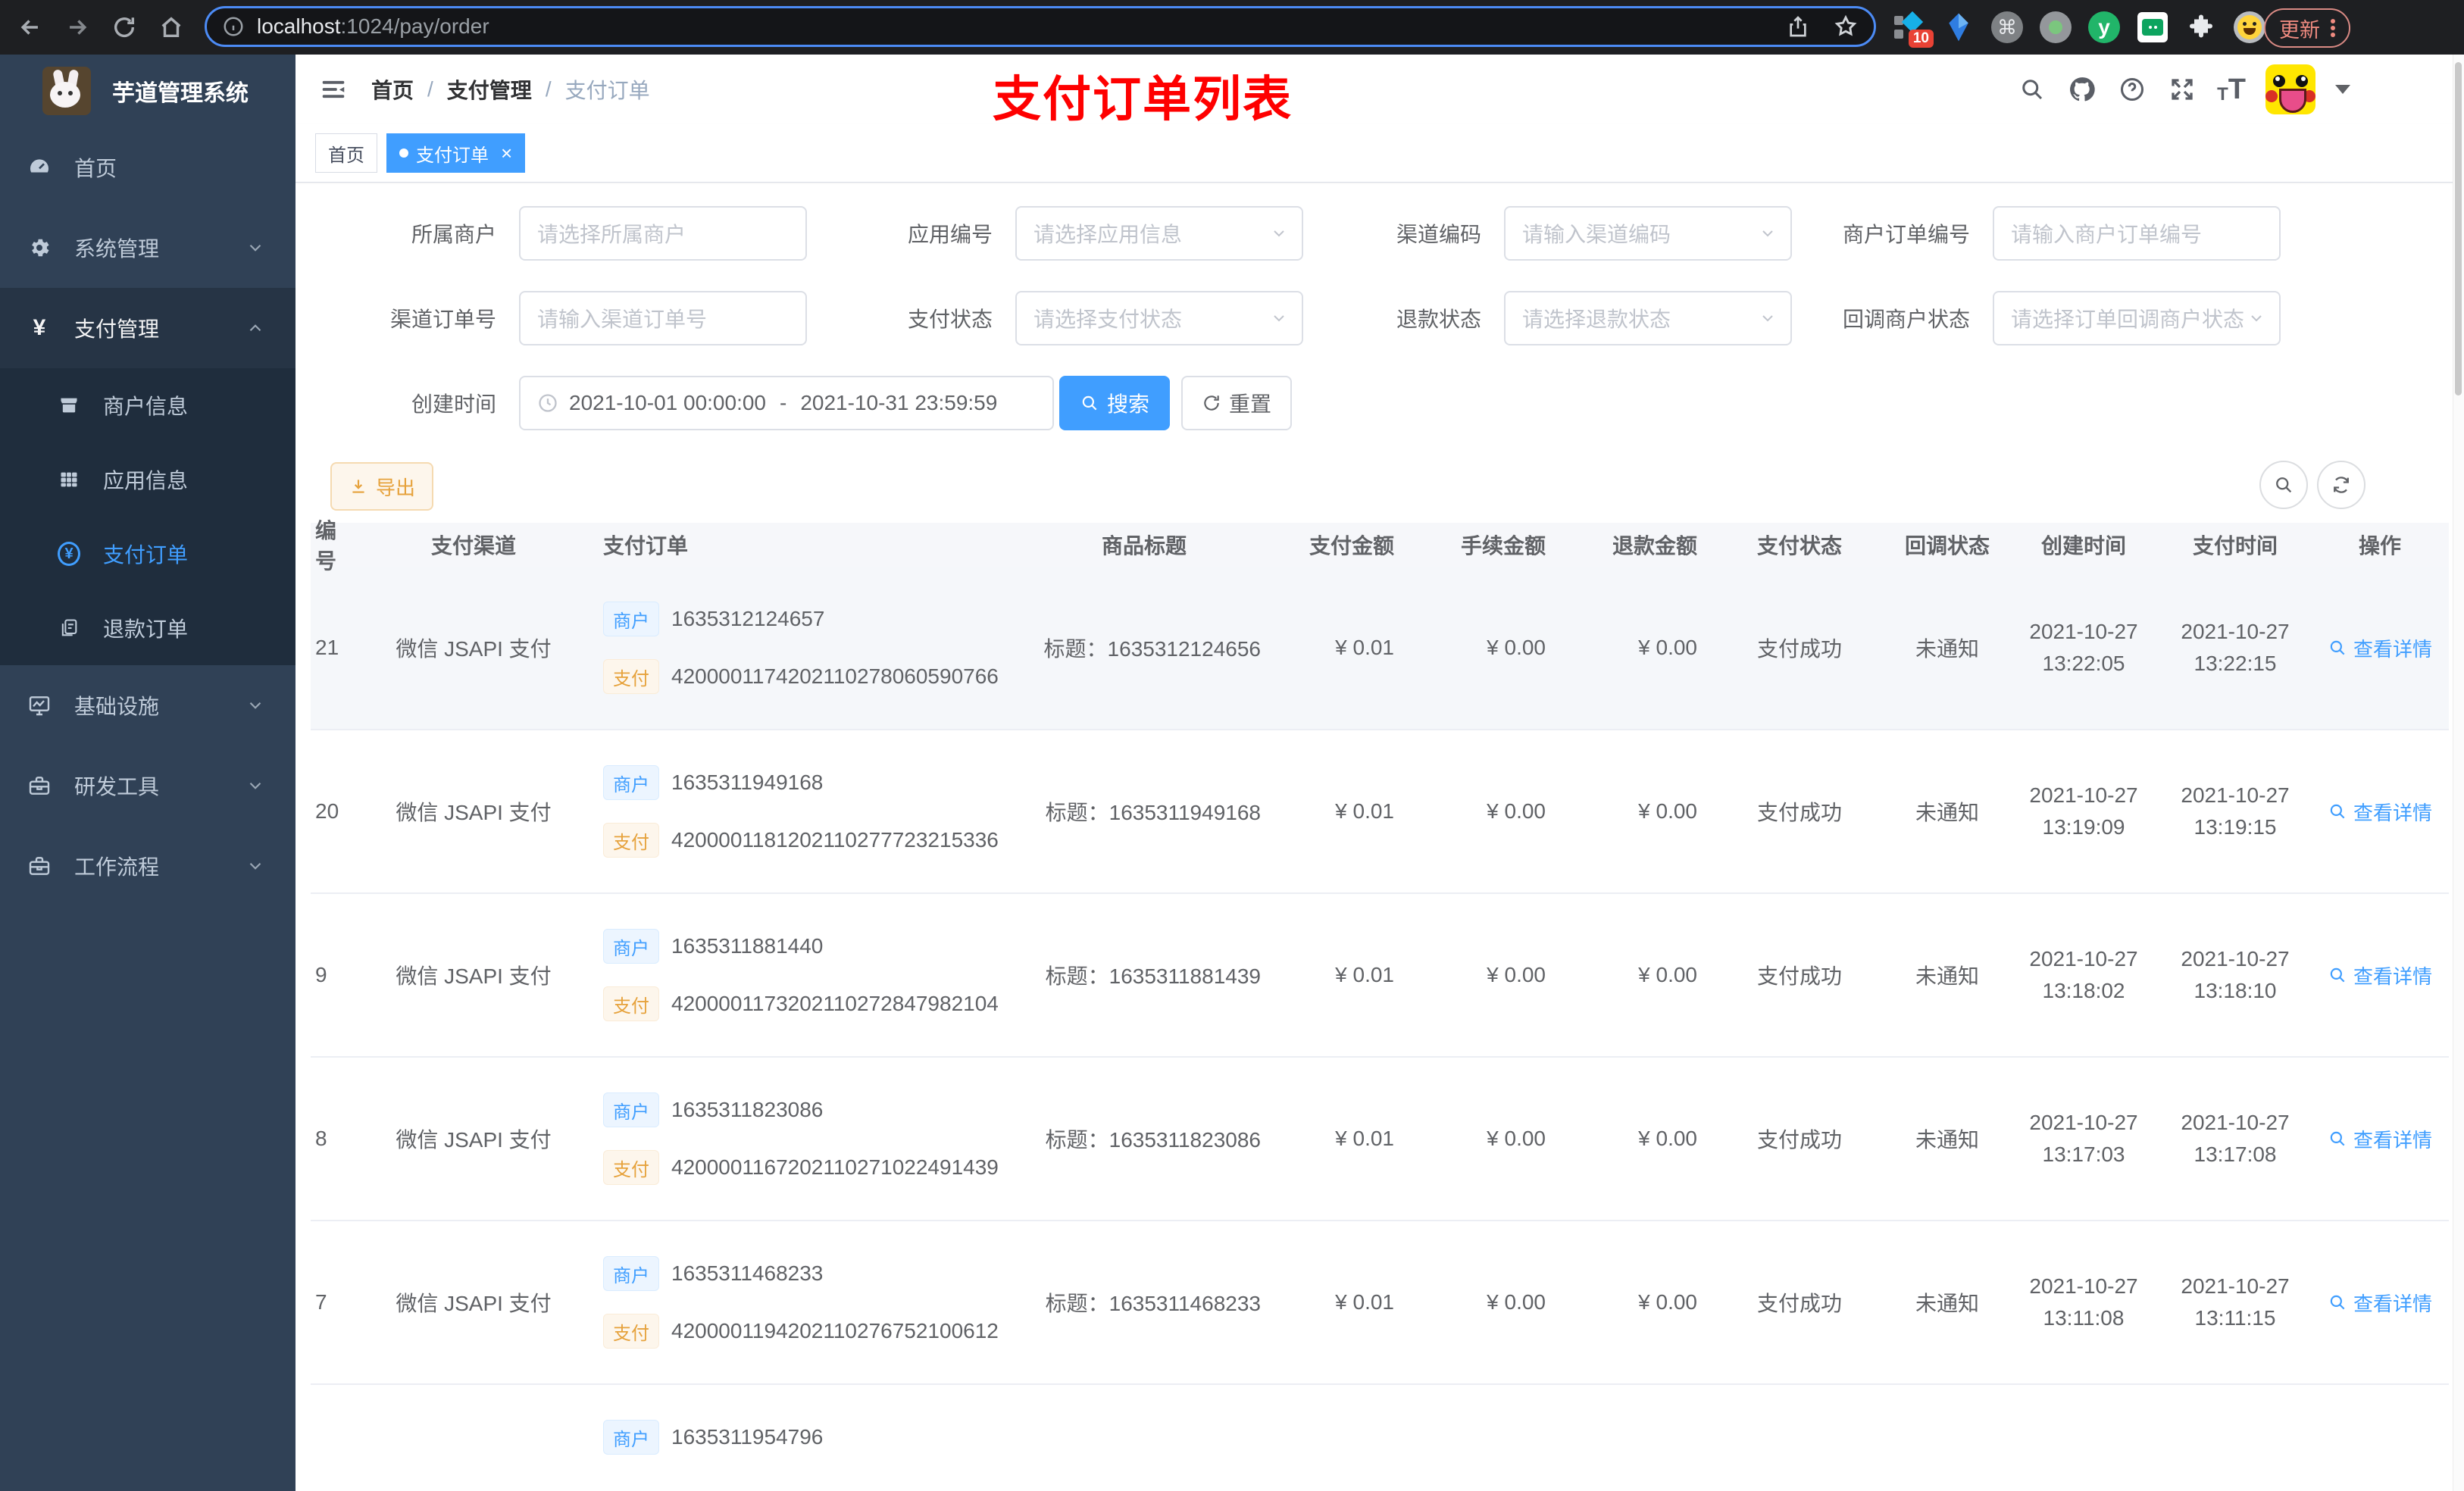  What do you see at coordinates (147, 866) in the screenshot?
I see `sidebar-item-workflow: 工作流程` at bounding box center [147, 866].